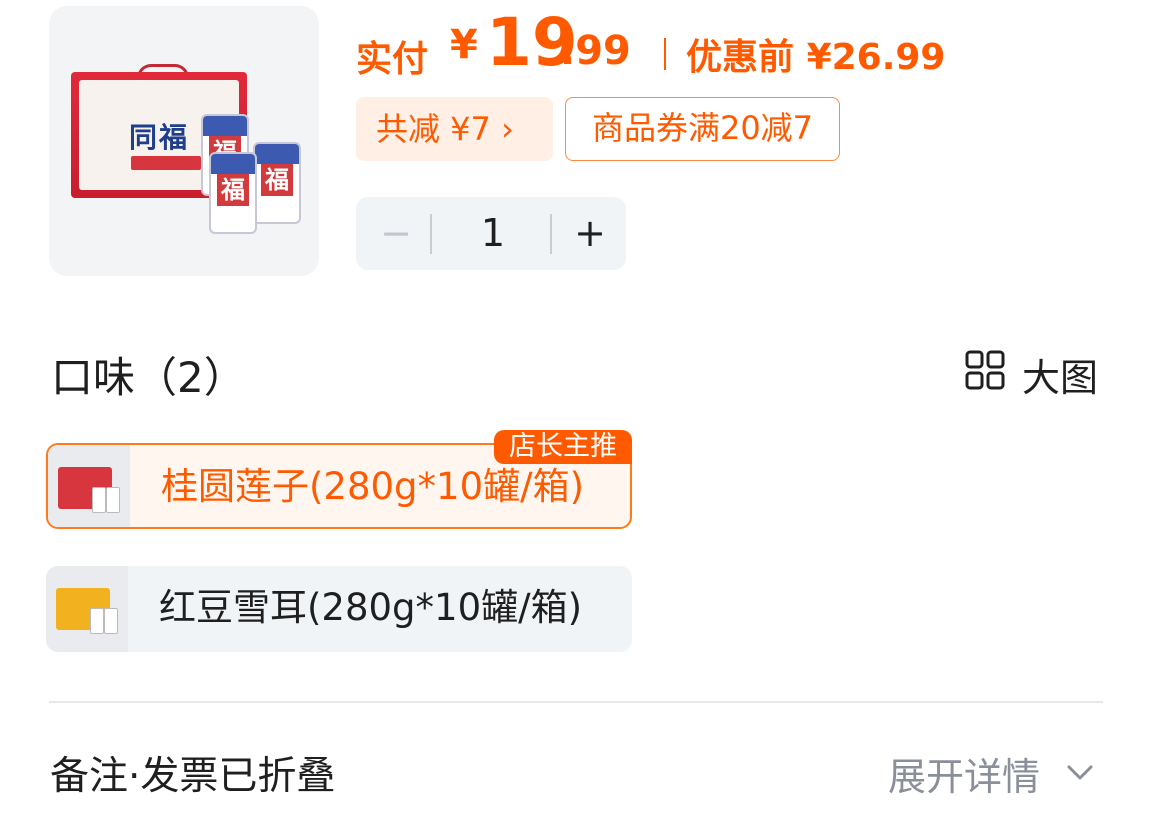 The height and width of the screenshot is (837, 1152). What do you see at coordinates (876, 57) in the screenshot?
I see `original-price-value: ¥26.99` at bounding box center [876, 57].